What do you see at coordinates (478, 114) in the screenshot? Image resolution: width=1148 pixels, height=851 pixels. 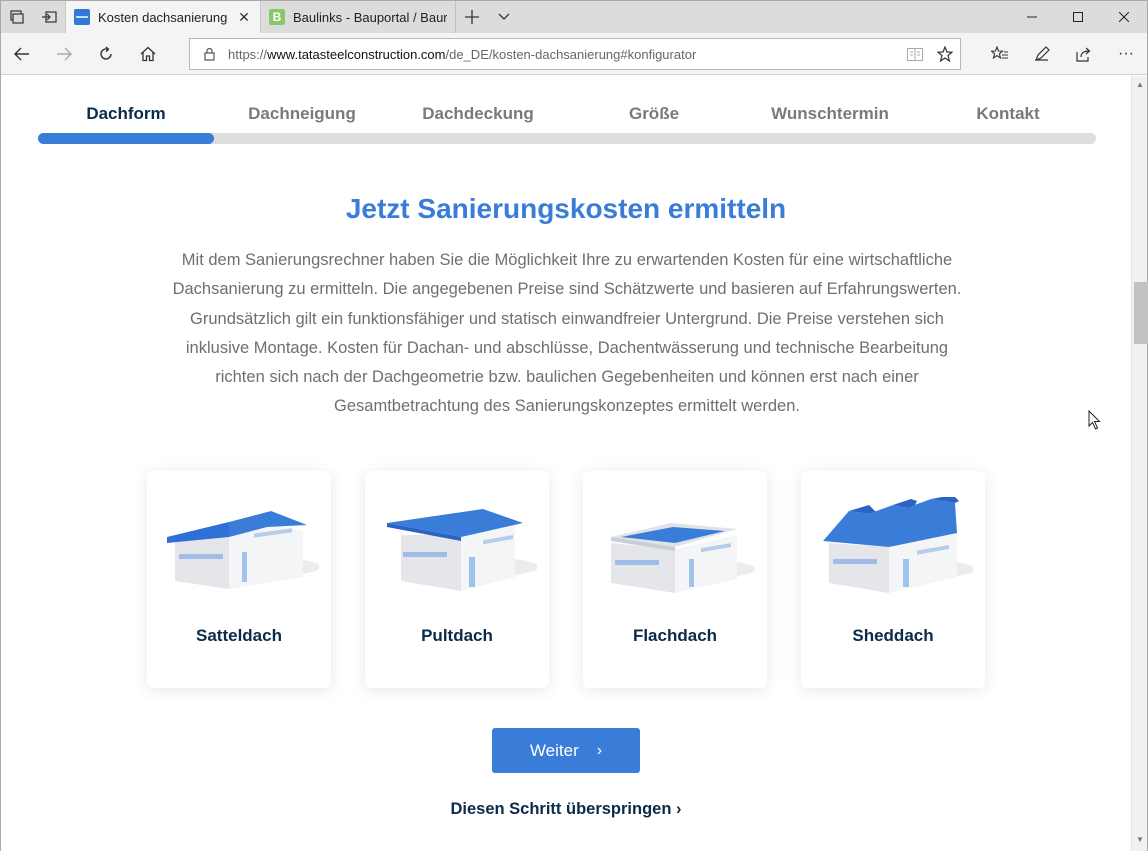 I see `step-dachdeckung: Dachdeckung` at bounding box center [478, 114].